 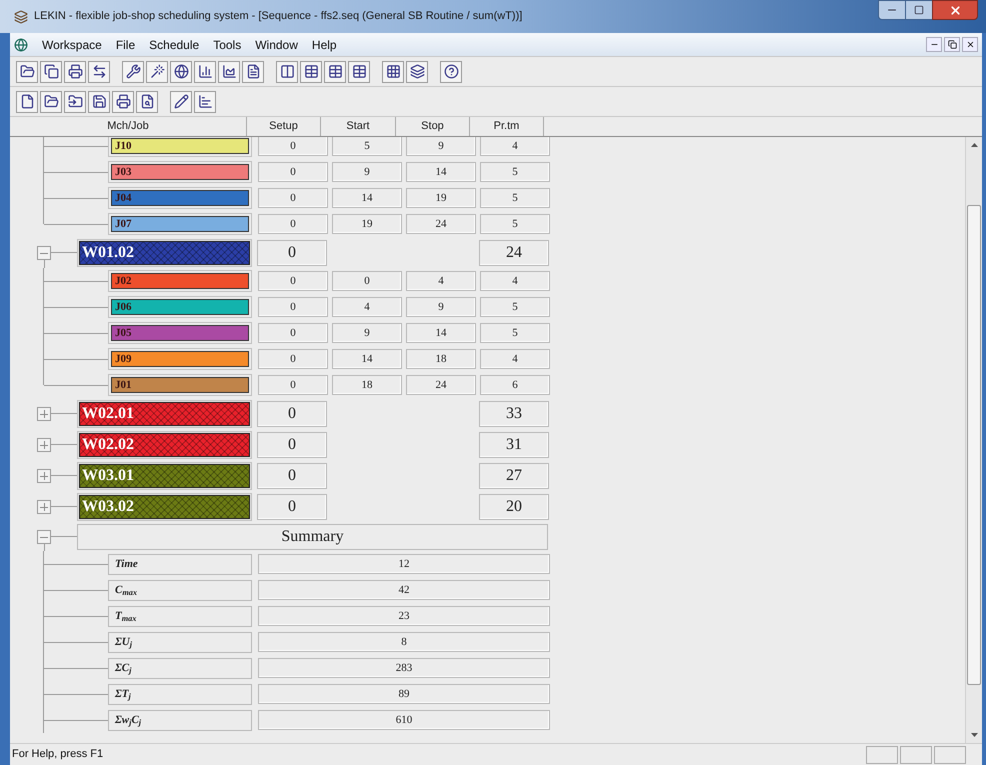 What do you see at coordinates (324, 45) in the screenshot?
I see `menu-item: Help` at bounding box center [324, 45].